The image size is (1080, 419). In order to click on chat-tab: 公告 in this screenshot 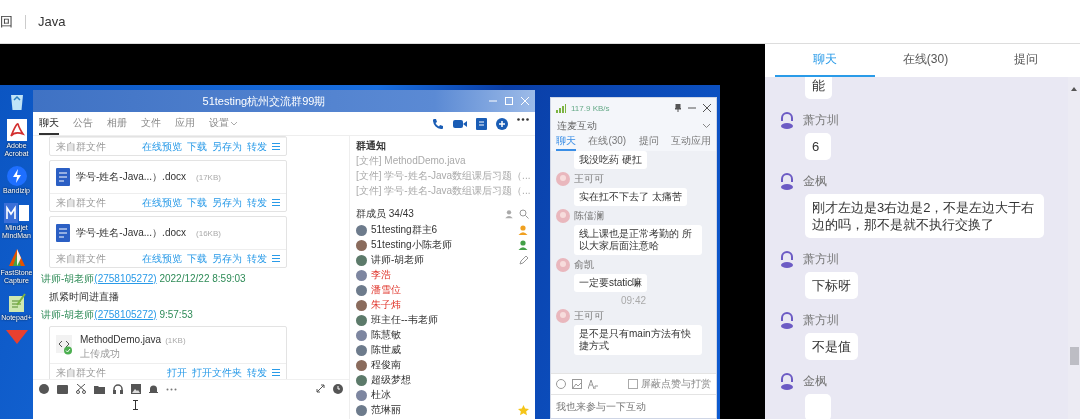, I will do `click(83, 123)`.